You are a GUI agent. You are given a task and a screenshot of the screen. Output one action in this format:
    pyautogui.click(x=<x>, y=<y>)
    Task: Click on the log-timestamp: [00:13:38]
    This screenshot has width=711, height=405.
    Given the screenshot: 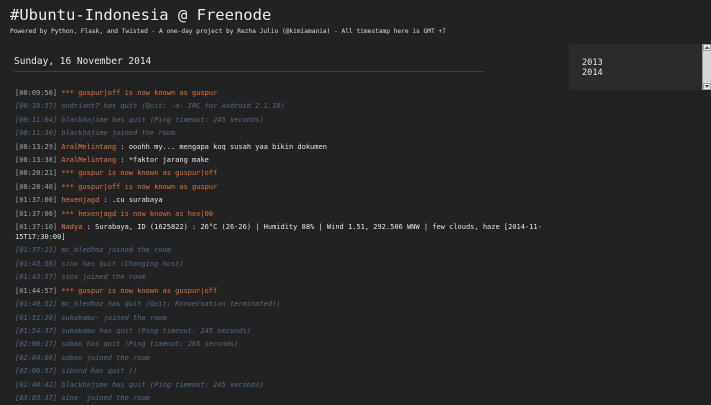 What is the action you would take?
    pyautogui.click(x=36, y=160)
    